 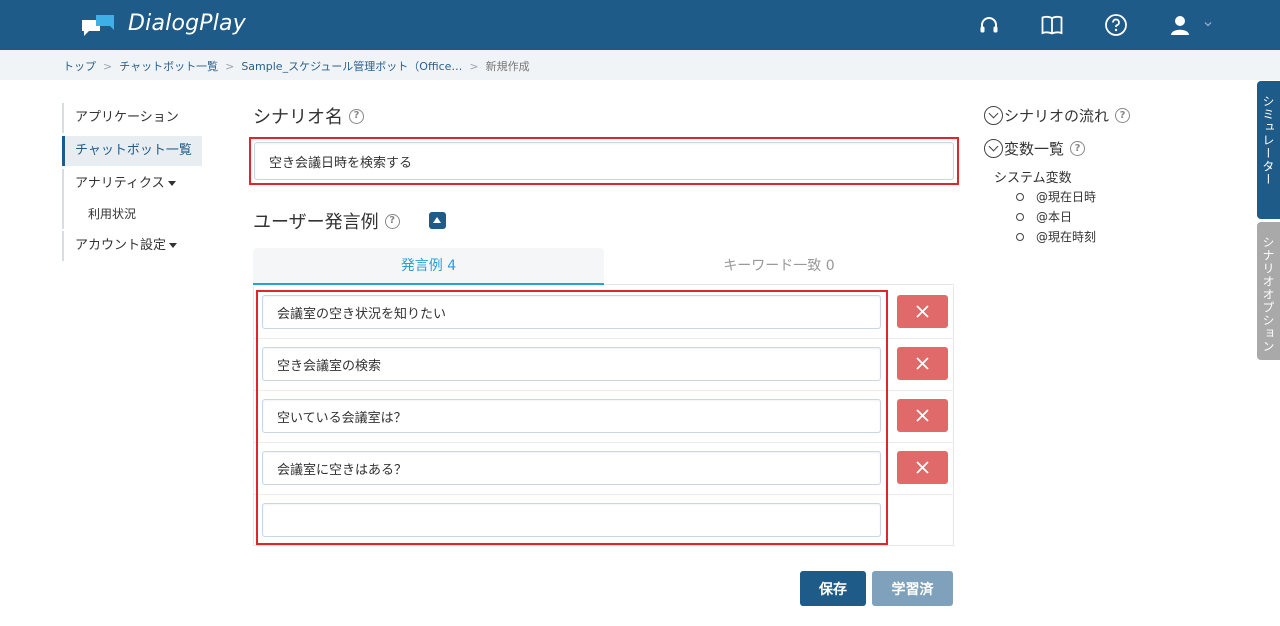 I want to click on sidebar-item-usage: 利用状況, so click(x=132, y=214).